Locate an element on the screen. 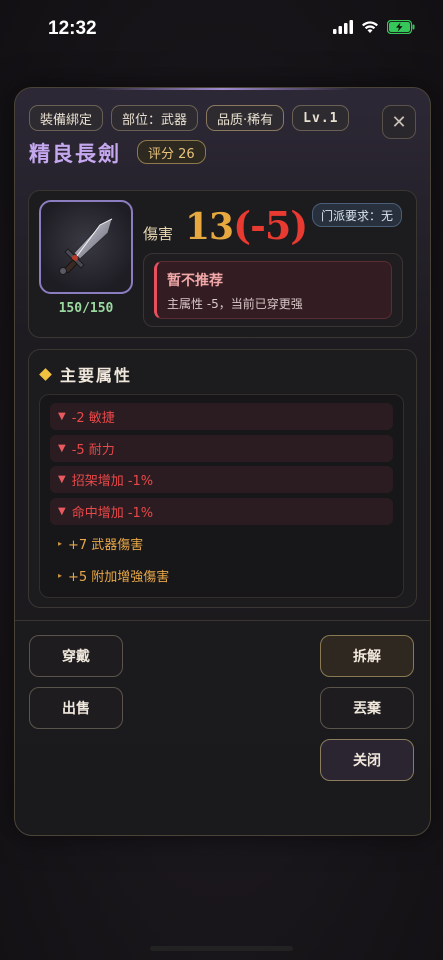 This screenshot has height=960, width=443. diamond-icon is located at coordinates (45, 374).